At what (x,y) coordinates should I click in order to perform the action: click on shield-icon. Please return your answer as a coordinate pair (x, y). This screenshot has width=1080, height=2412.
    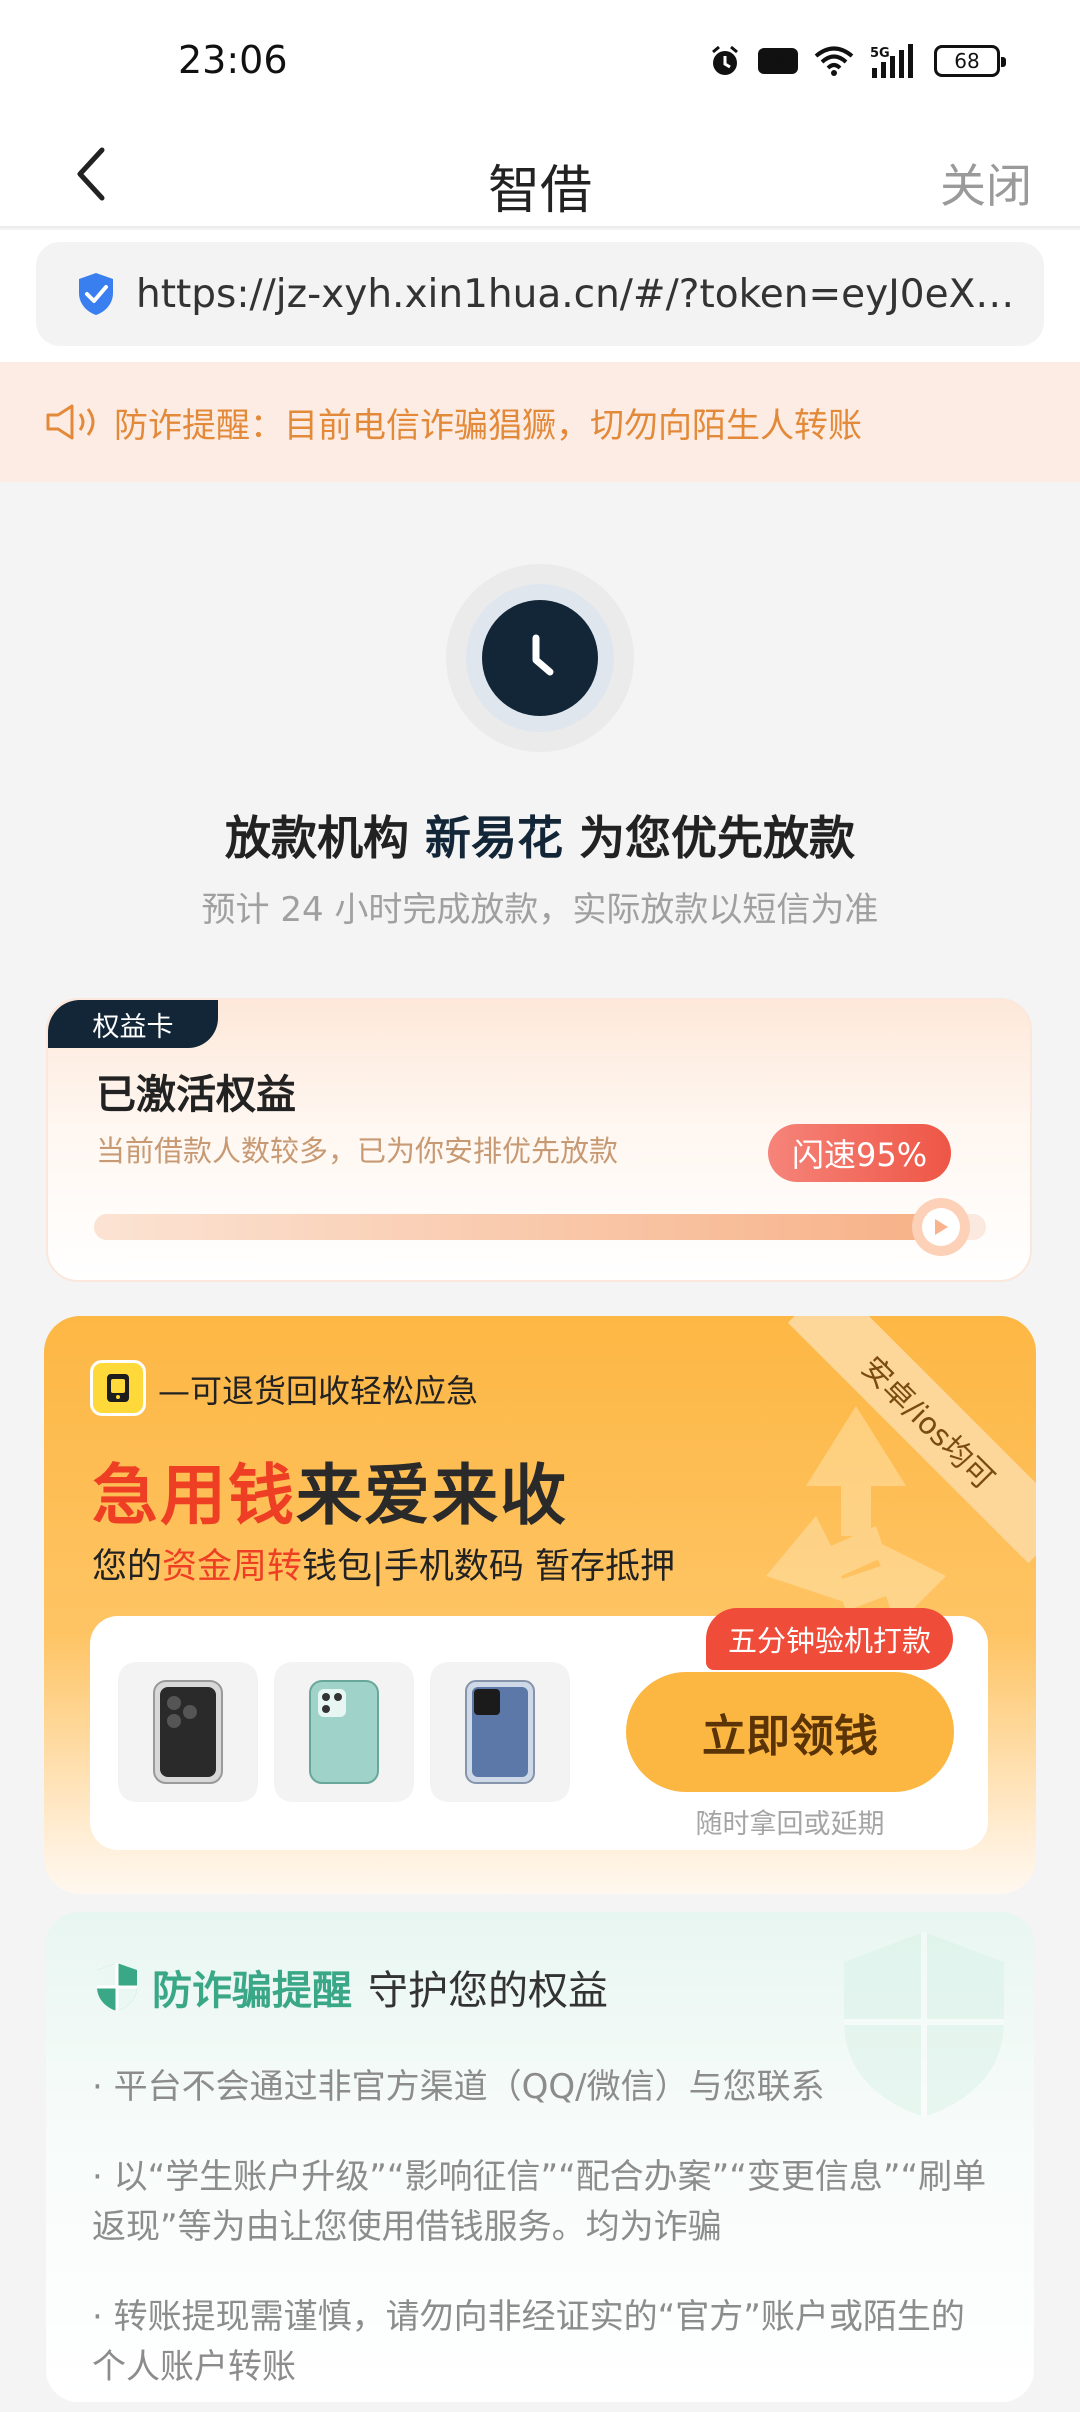
    Looking at the image, I should click on (117, 1987).